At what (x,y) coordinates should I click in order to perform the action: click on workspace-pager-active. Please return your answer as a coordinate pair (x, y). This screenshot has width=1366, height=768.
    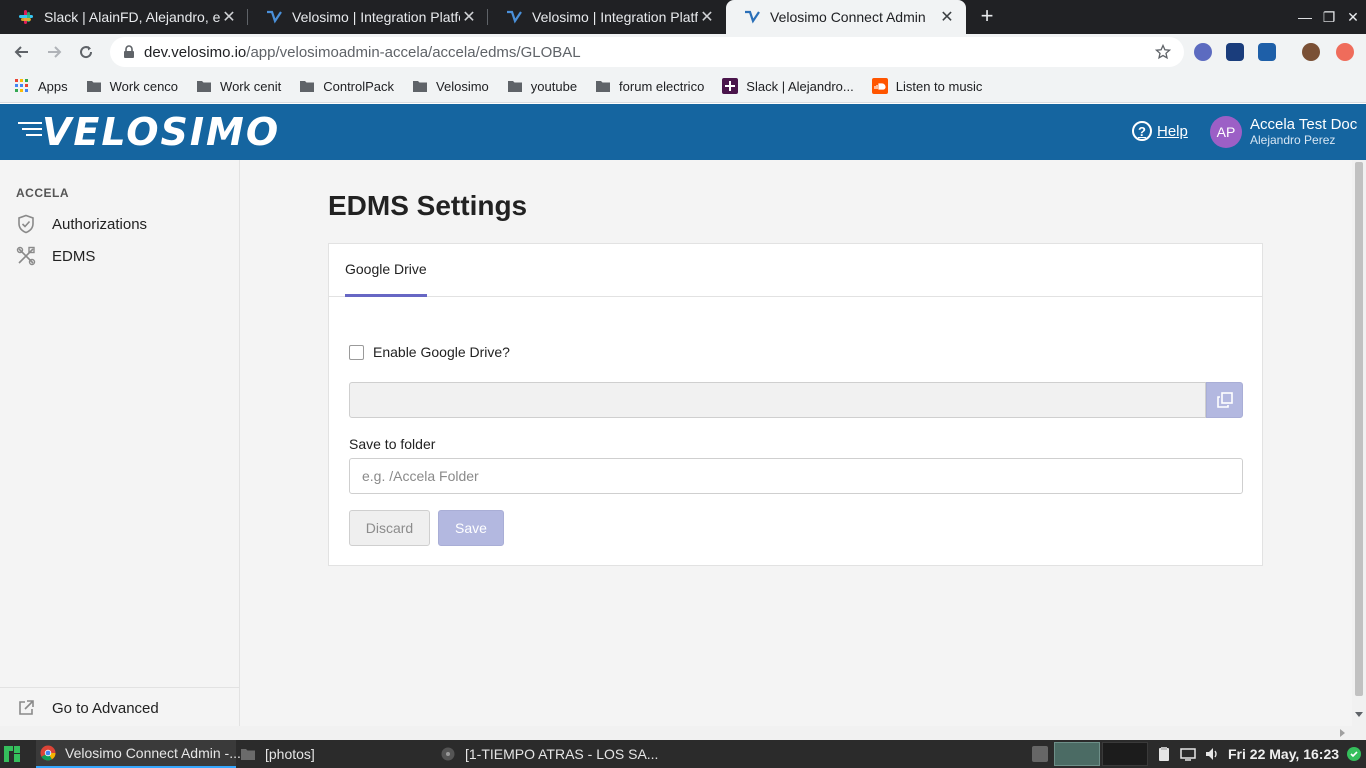
    Looking at the image, I should click on (1077, 754).